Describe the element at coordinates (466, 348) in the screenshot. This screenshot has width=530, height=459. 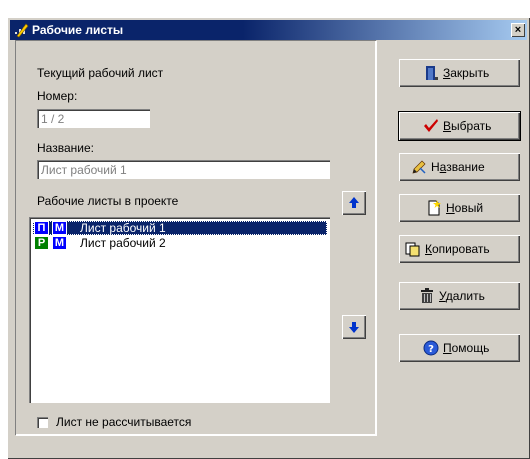
I see `help-button-label: Помощь` at that location.